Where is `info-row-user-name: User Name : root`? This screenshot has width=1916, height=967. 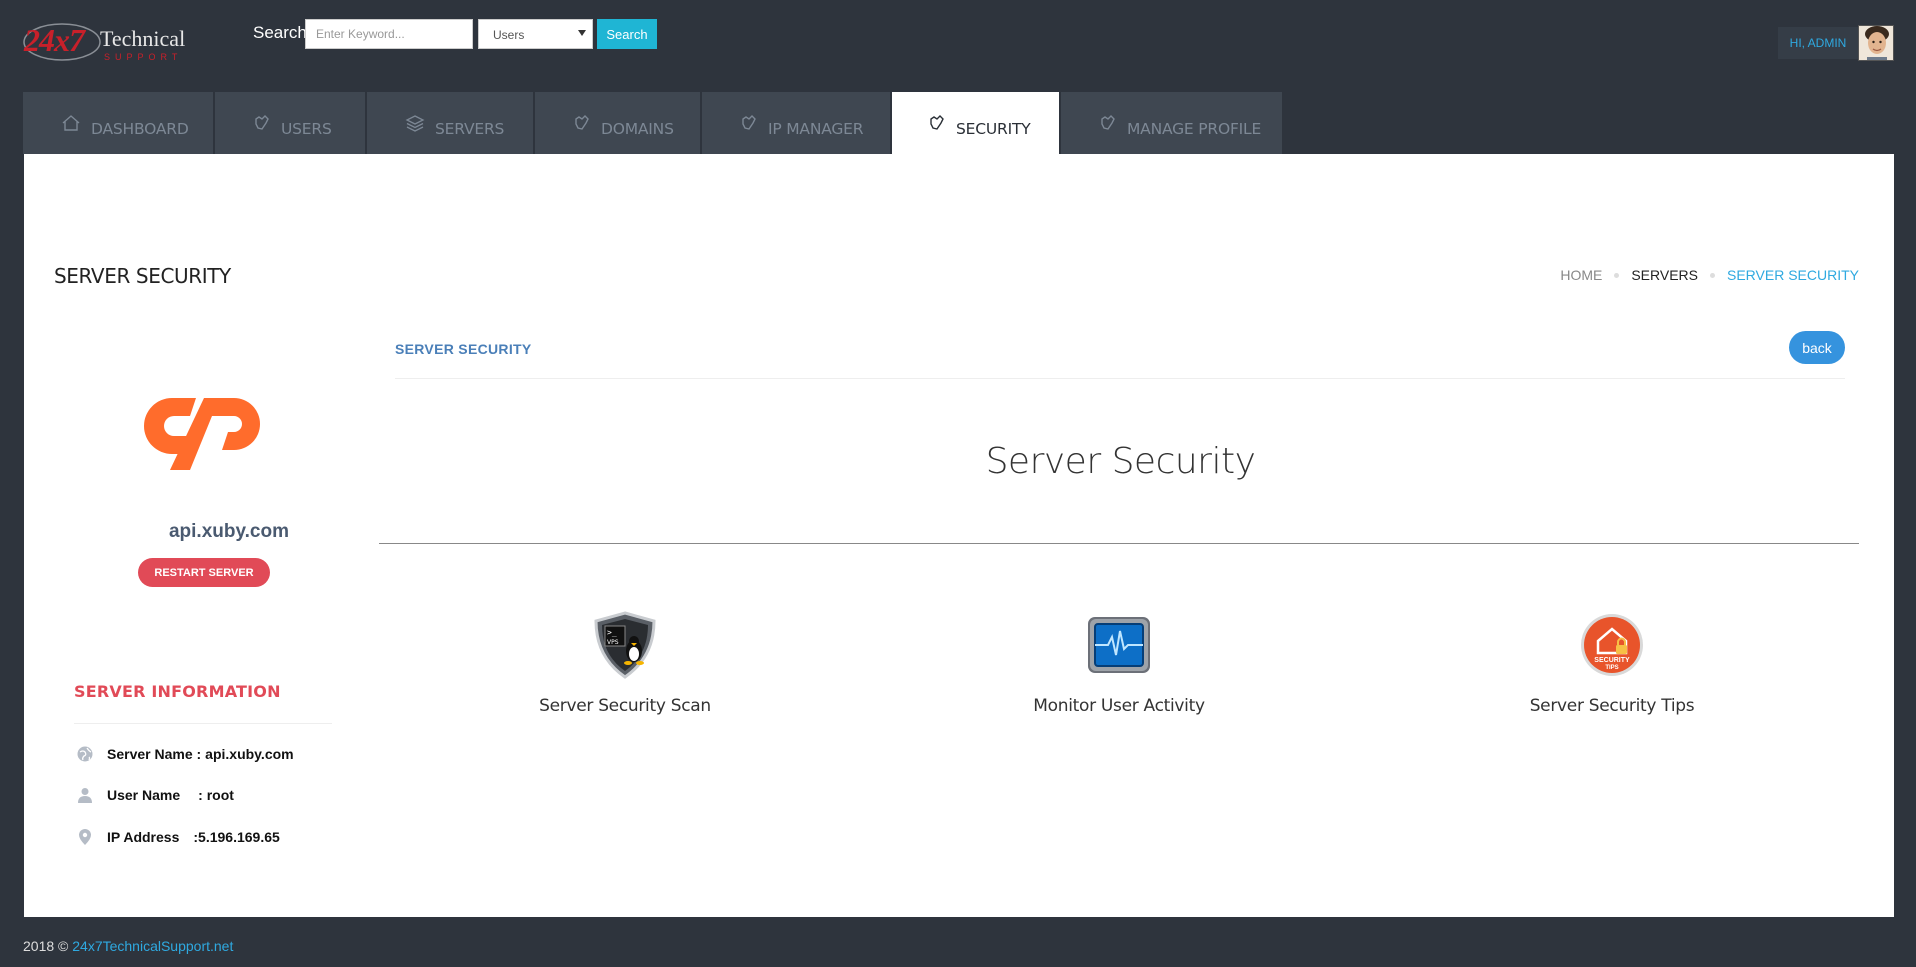 info-row-user-name: User Name : root is located at coordinates (154, 795).